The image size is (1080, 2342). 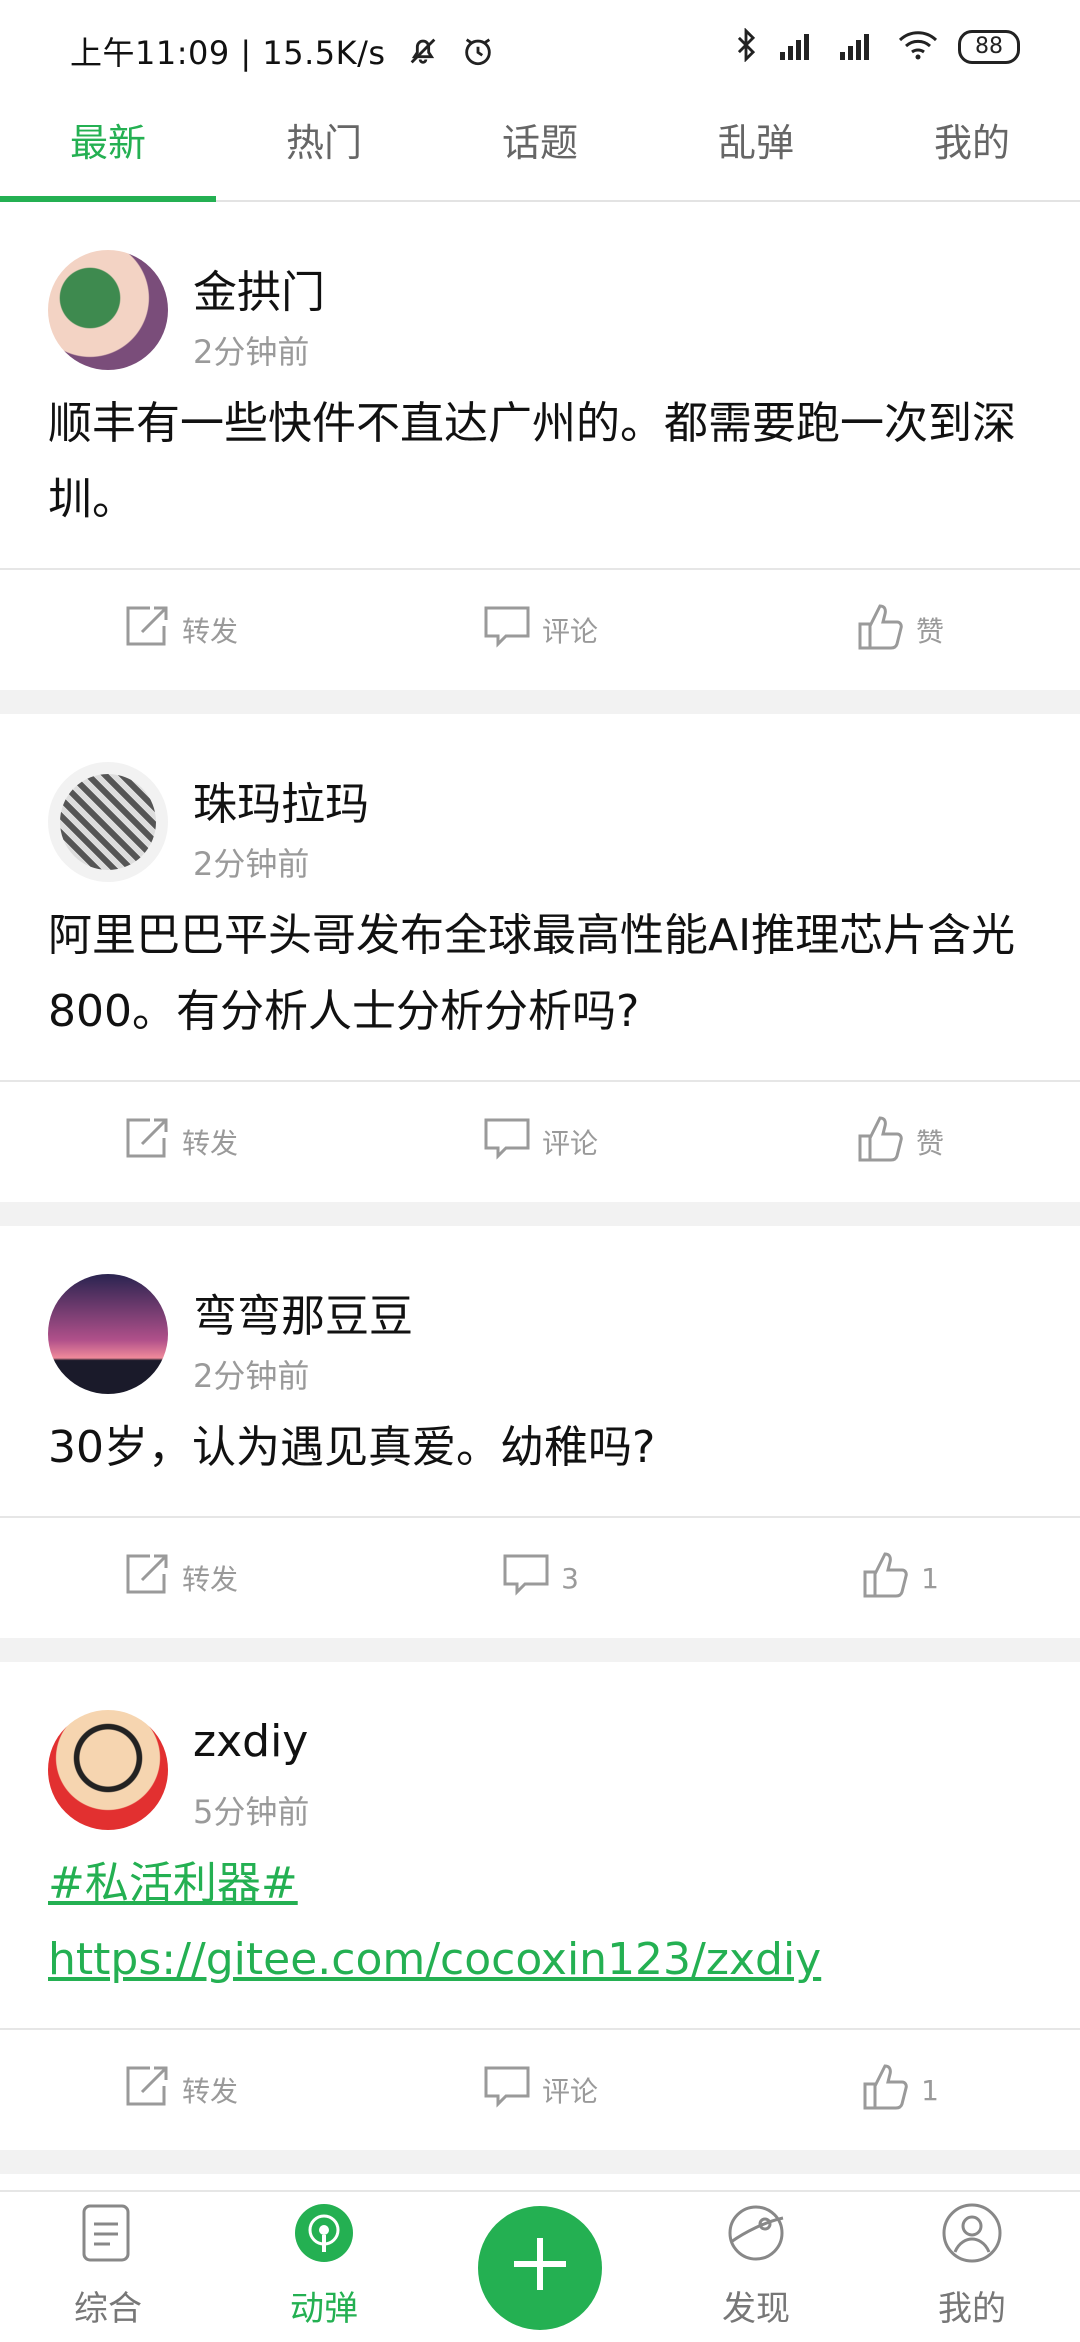 I want to click on nav-profile: 我的, so click(x=972, y=2267).